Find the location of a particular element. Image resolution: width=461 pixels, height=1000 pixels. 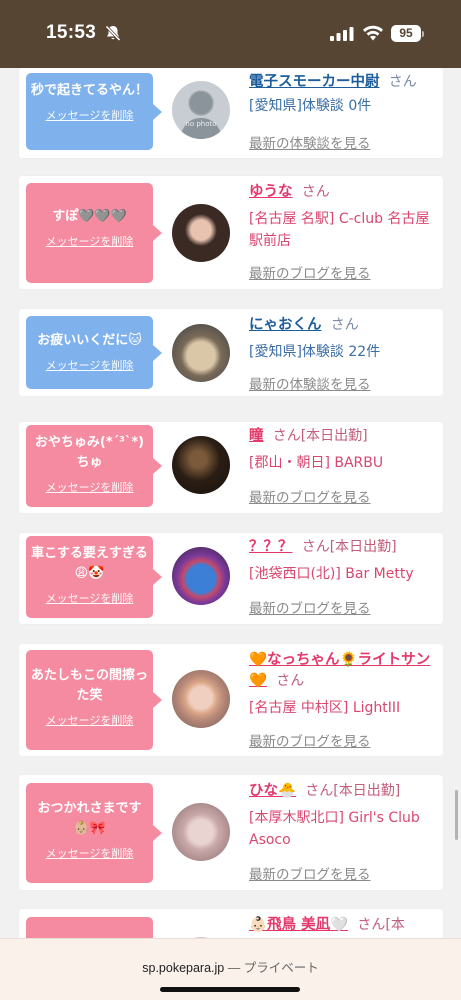

browser-address-bar: sp.pokepara.jp — プライベート is located at coordinates (230, 969).